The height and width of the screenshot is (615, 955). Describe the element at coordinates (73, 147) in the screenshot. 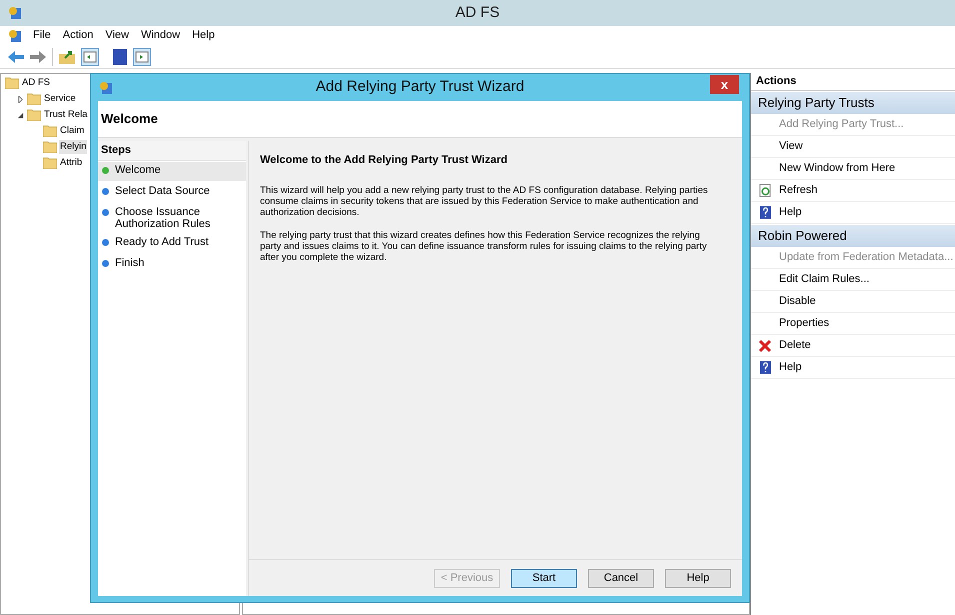

I see `tree-item: Relyin` at that location.